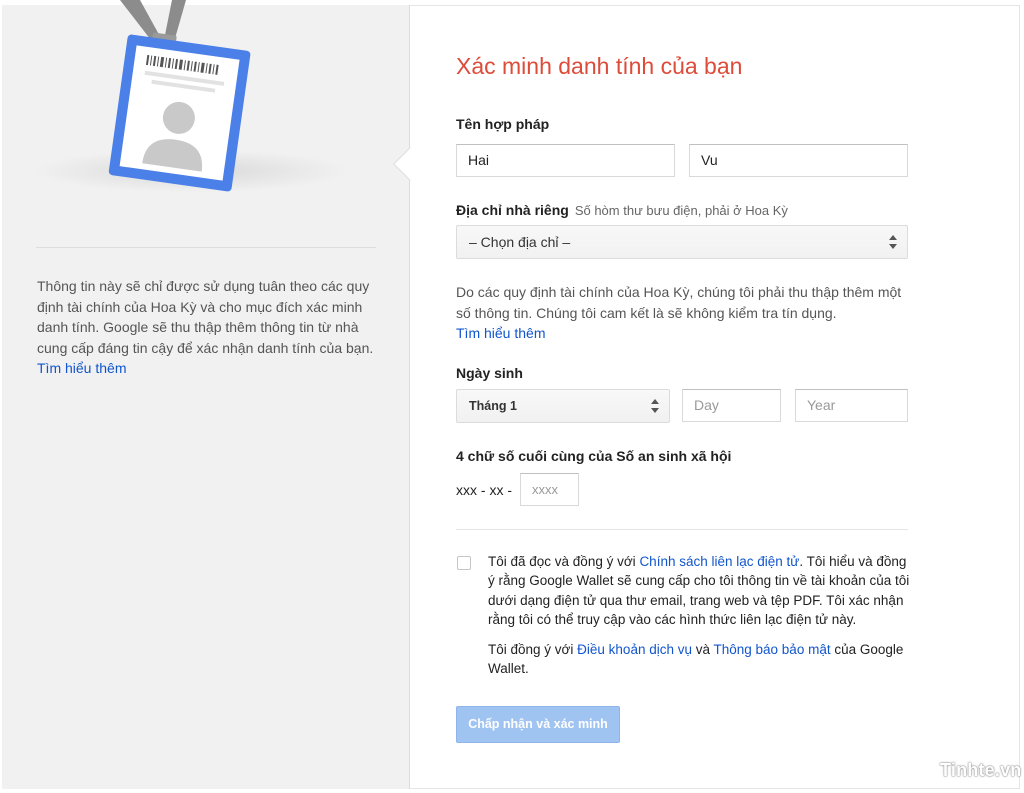  I want to click on consent-checkbox, so click(464, 563).